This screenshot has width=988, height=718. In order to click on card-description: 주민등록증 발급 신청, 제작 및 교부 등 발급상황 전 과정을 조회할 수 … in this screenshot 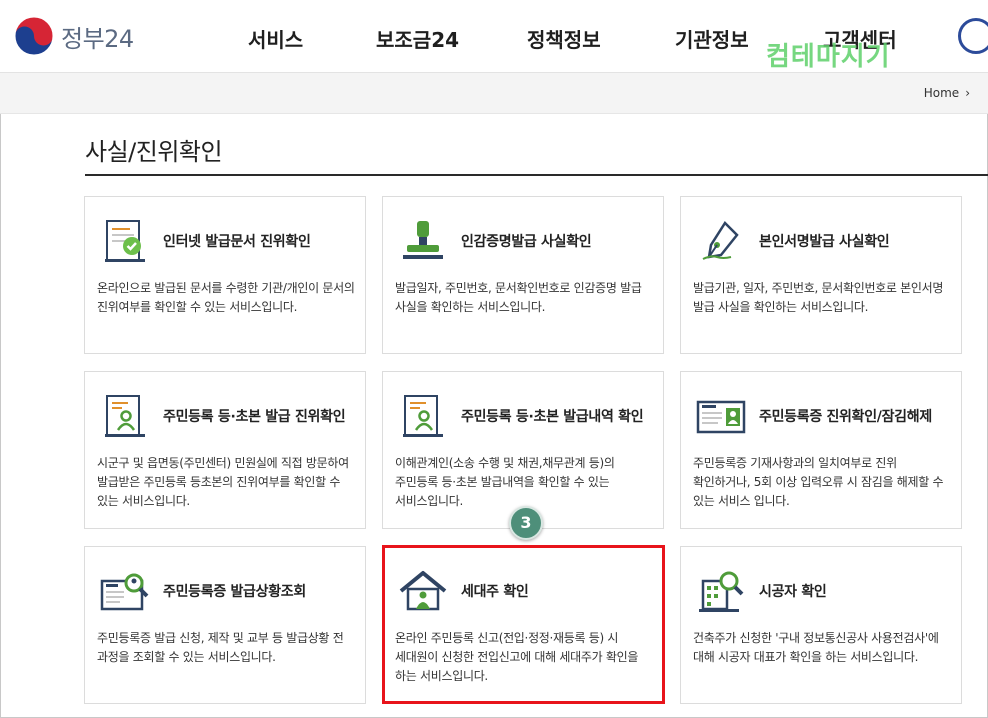, I will do `click(220, 647)`.